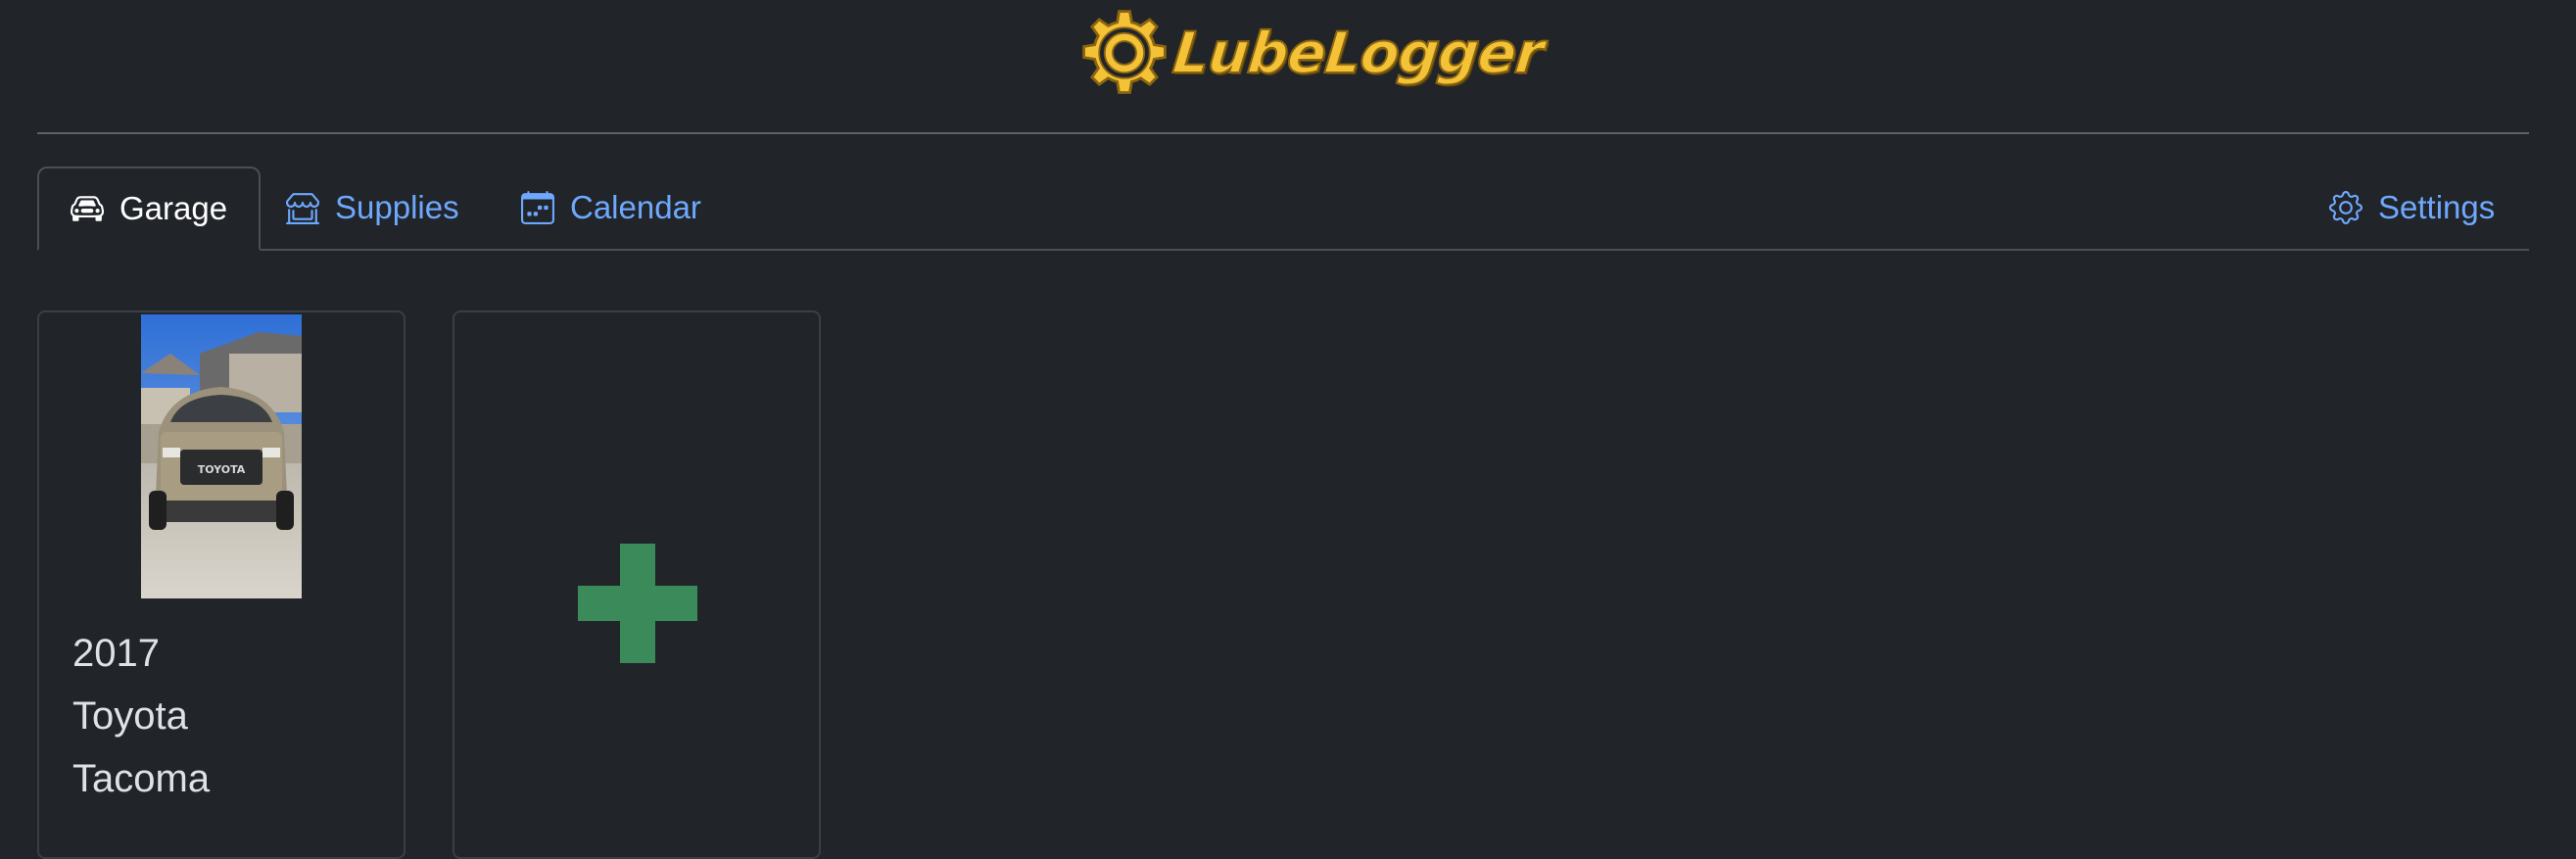  I want to click on vehicle-year: 2017, so click(116, 654).